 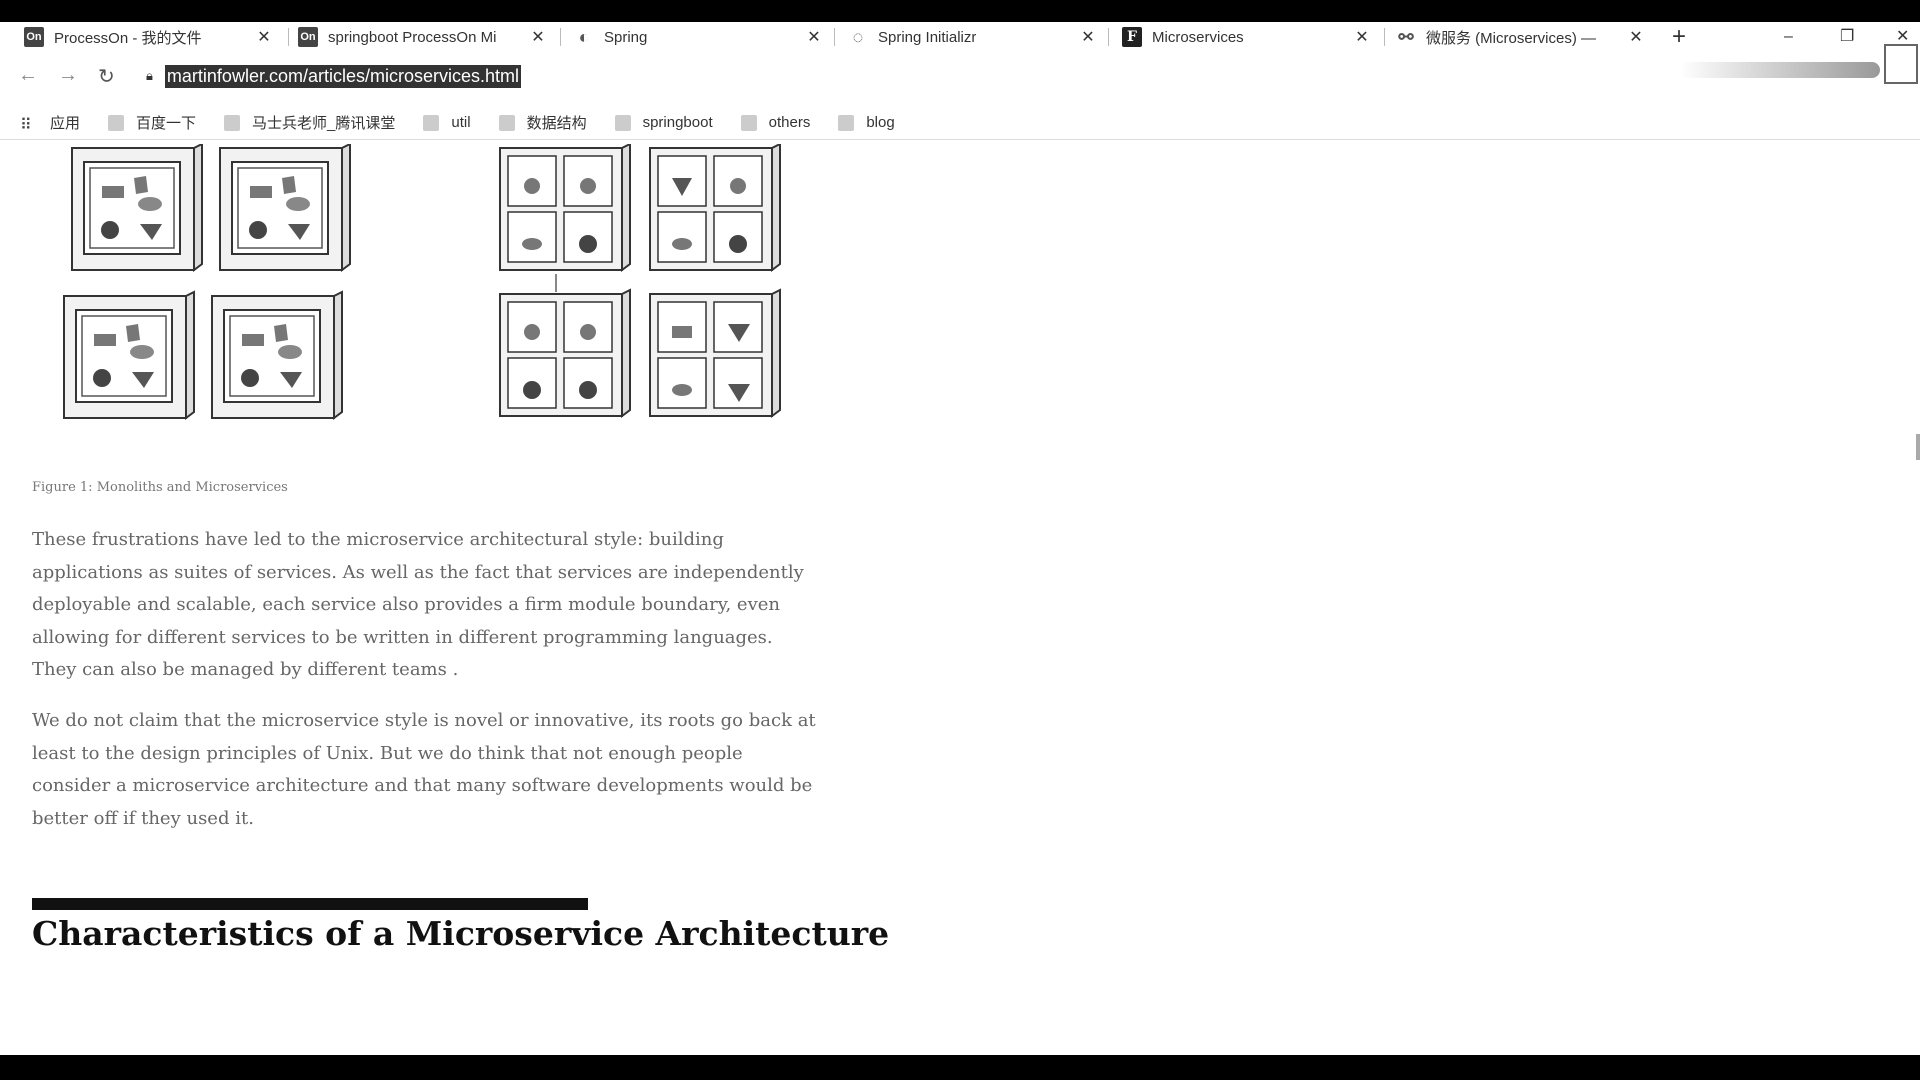 I want to click on forward-icon: →, so click(x=68, y=75).